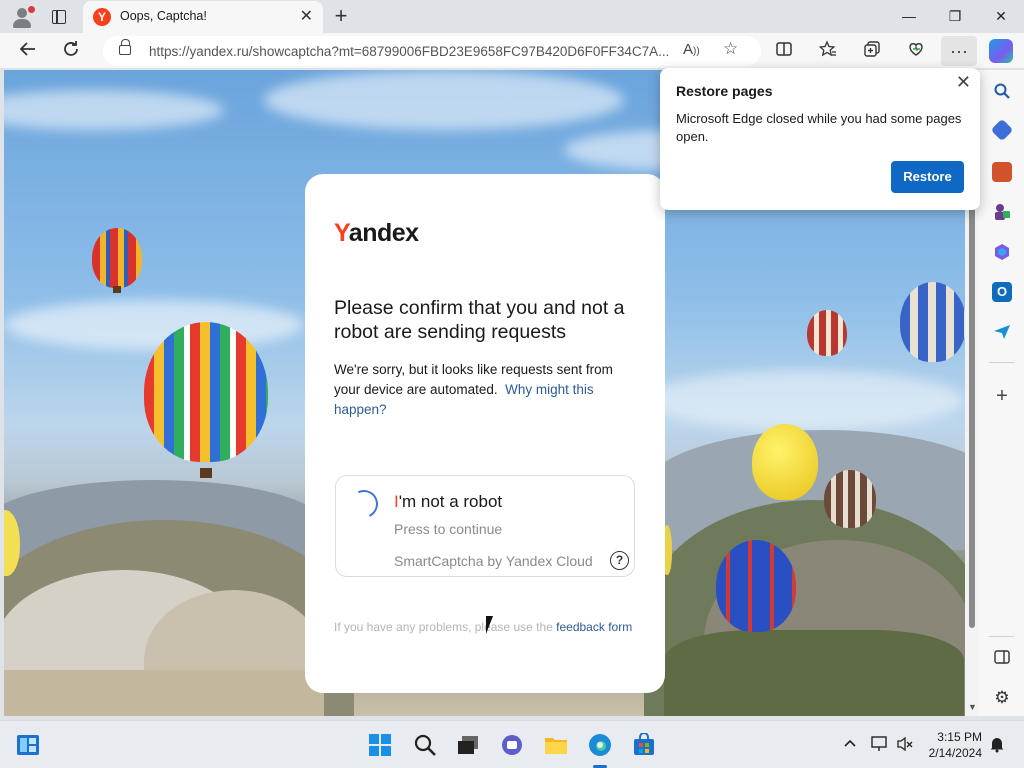 The height and width of the screenshot is (768, 1024). I want to click on split-screen-icon, so click(784, 51).